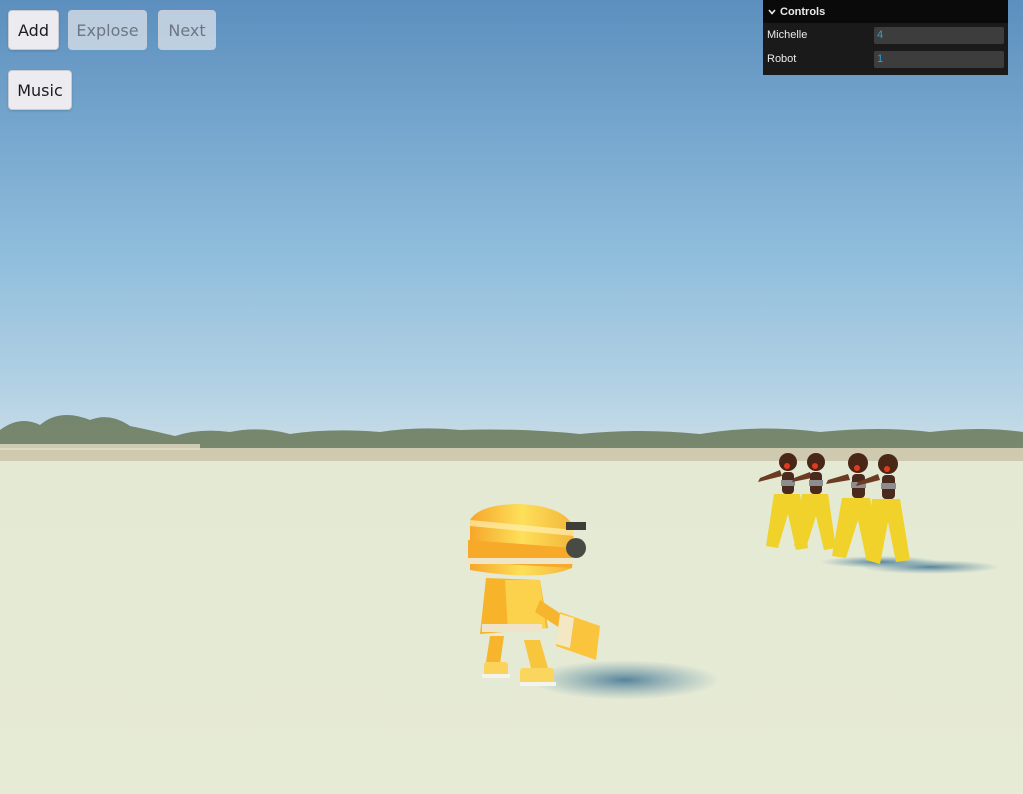 The image size is (1023, 794). What do you see at coordinates (885, 11) in the screenshot?
I see `controls-title-bar: Controls` at bounding box center [885, 11].